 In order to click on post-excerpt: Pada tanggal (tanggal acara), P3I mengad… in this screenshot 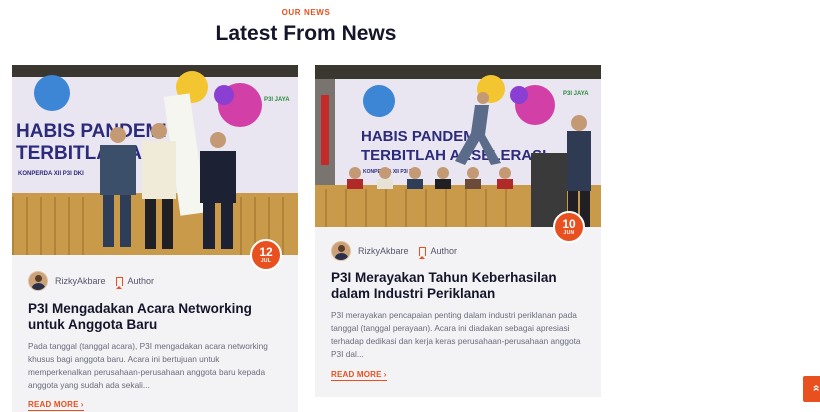, I will do `click(148, 365)`.